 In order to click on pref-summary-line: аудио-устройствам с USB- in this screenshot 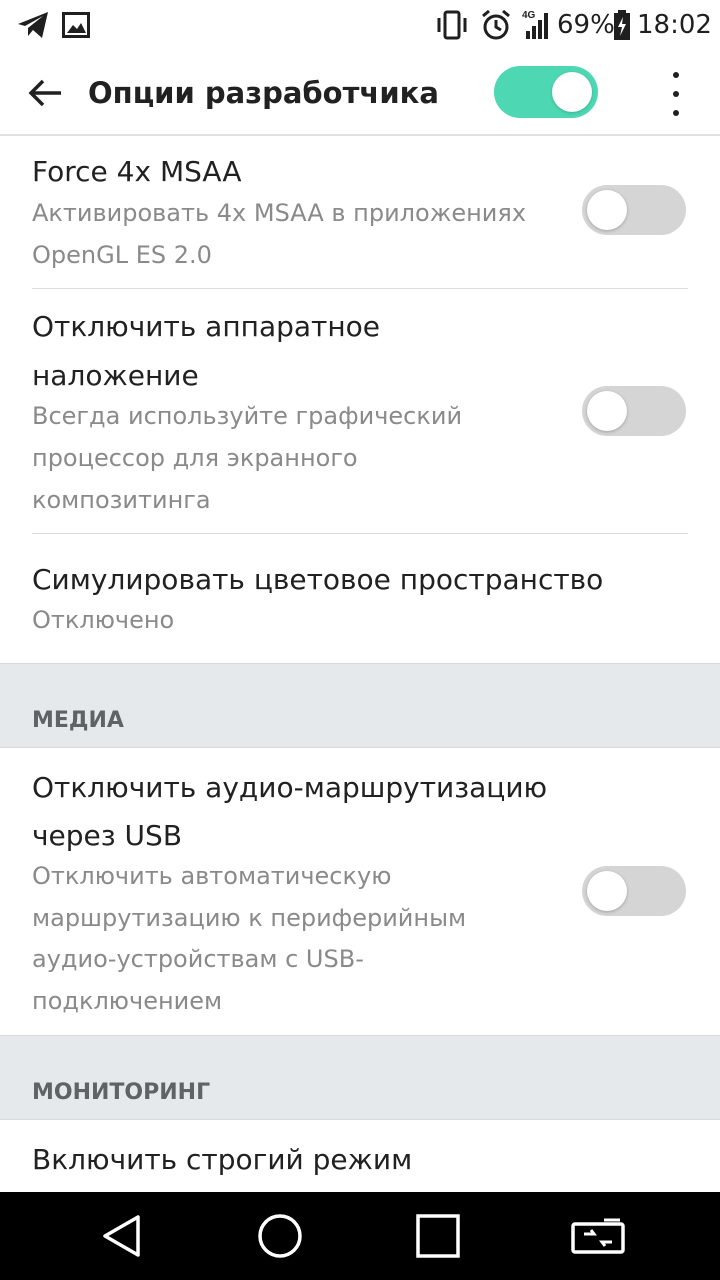, I will do `click(198, 959)`.